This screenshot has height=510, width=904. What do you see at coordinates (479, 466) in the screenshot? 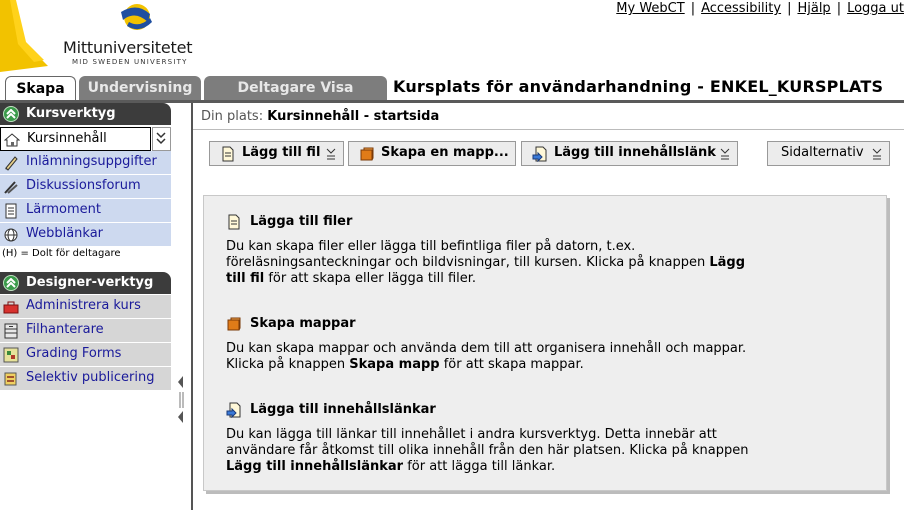
I see `add-links-text-b: för att lägga till länkar.` at bounding box center [479, 466].